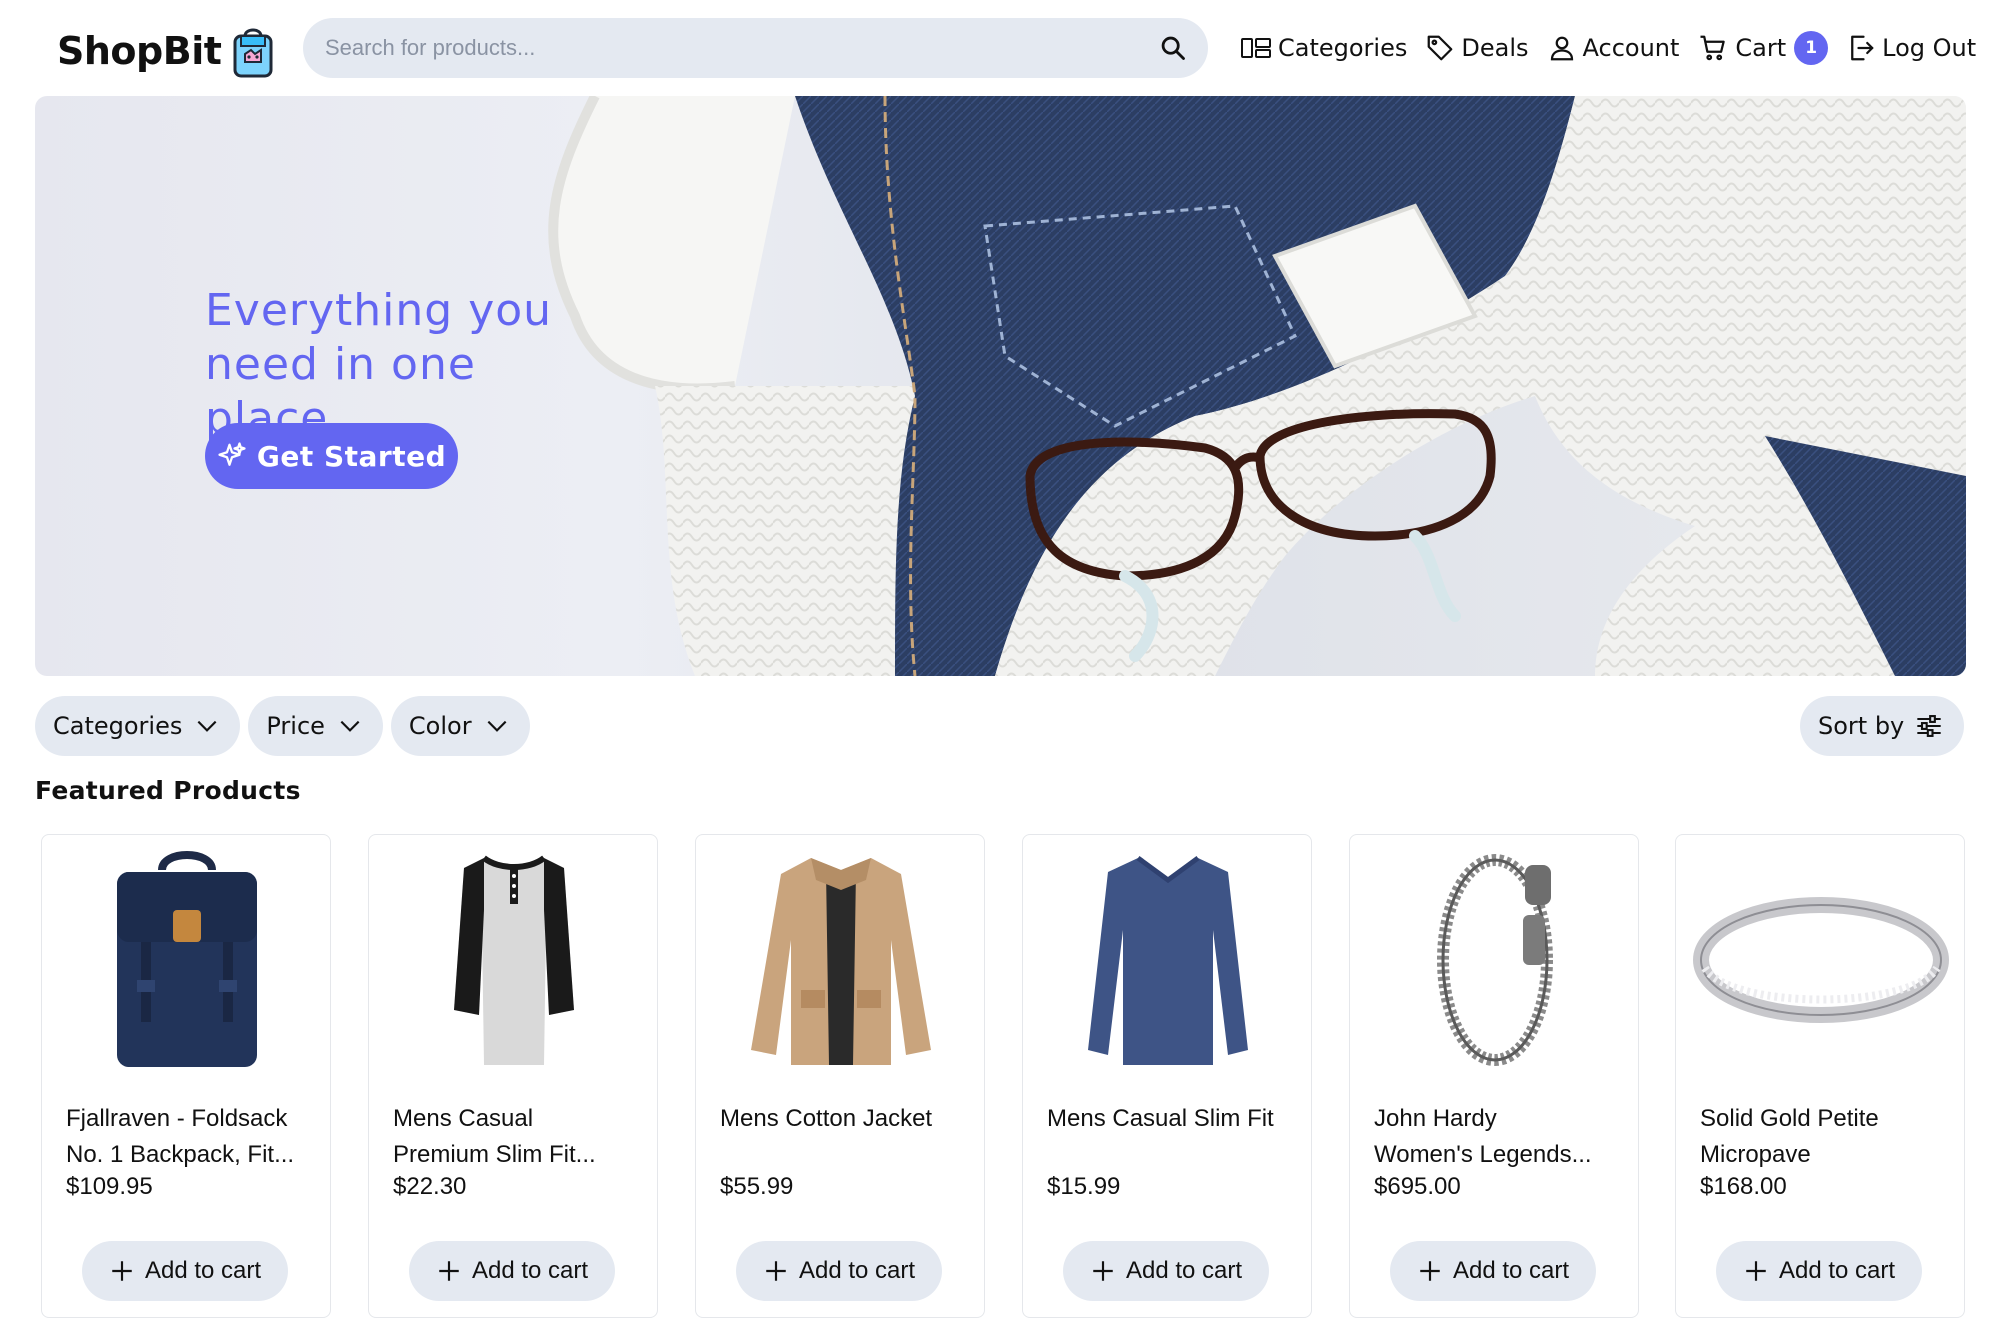 This screenshot has width=2000, height=1321. Describe the element at coordinates (1743, 1186) in the screenshot. I see `product-price: $168.00` at that location.